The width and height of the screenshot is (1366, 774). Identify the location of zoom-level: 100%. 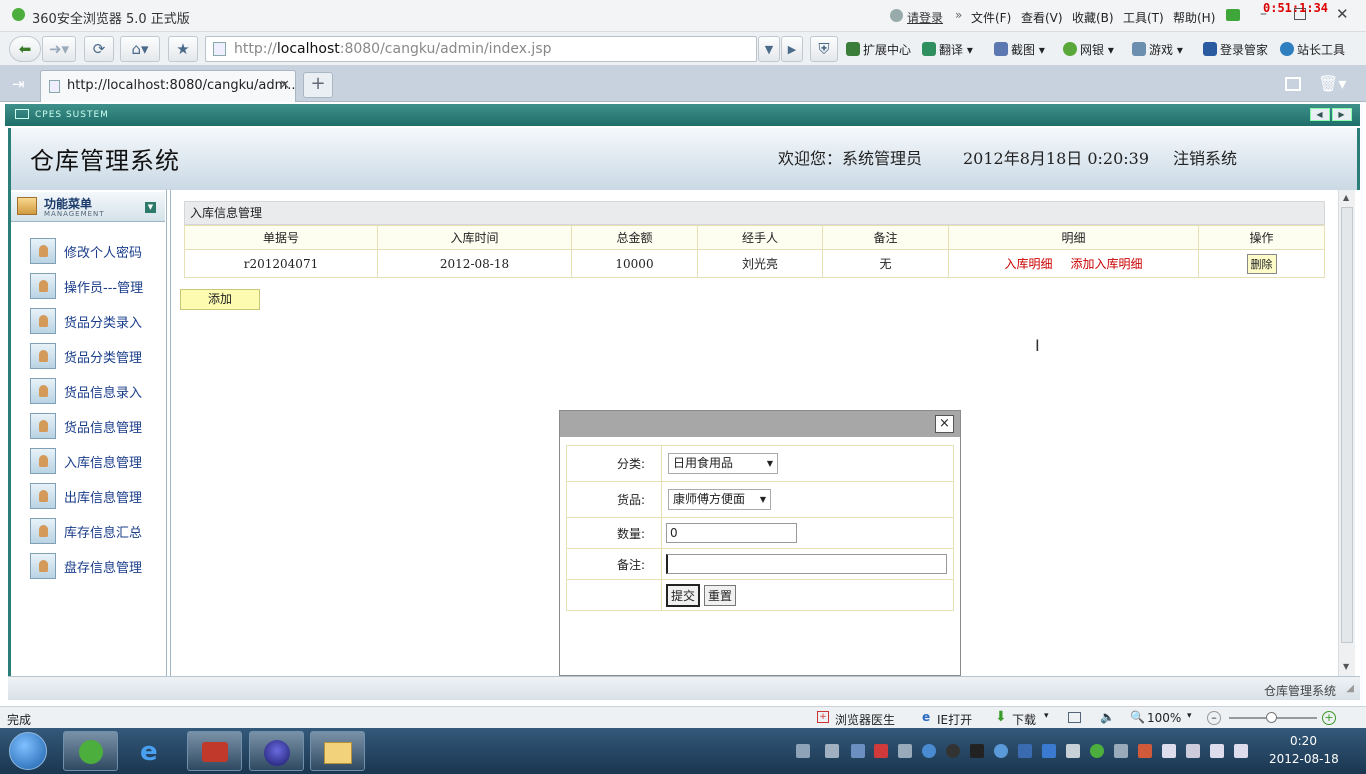
(1164, 718).